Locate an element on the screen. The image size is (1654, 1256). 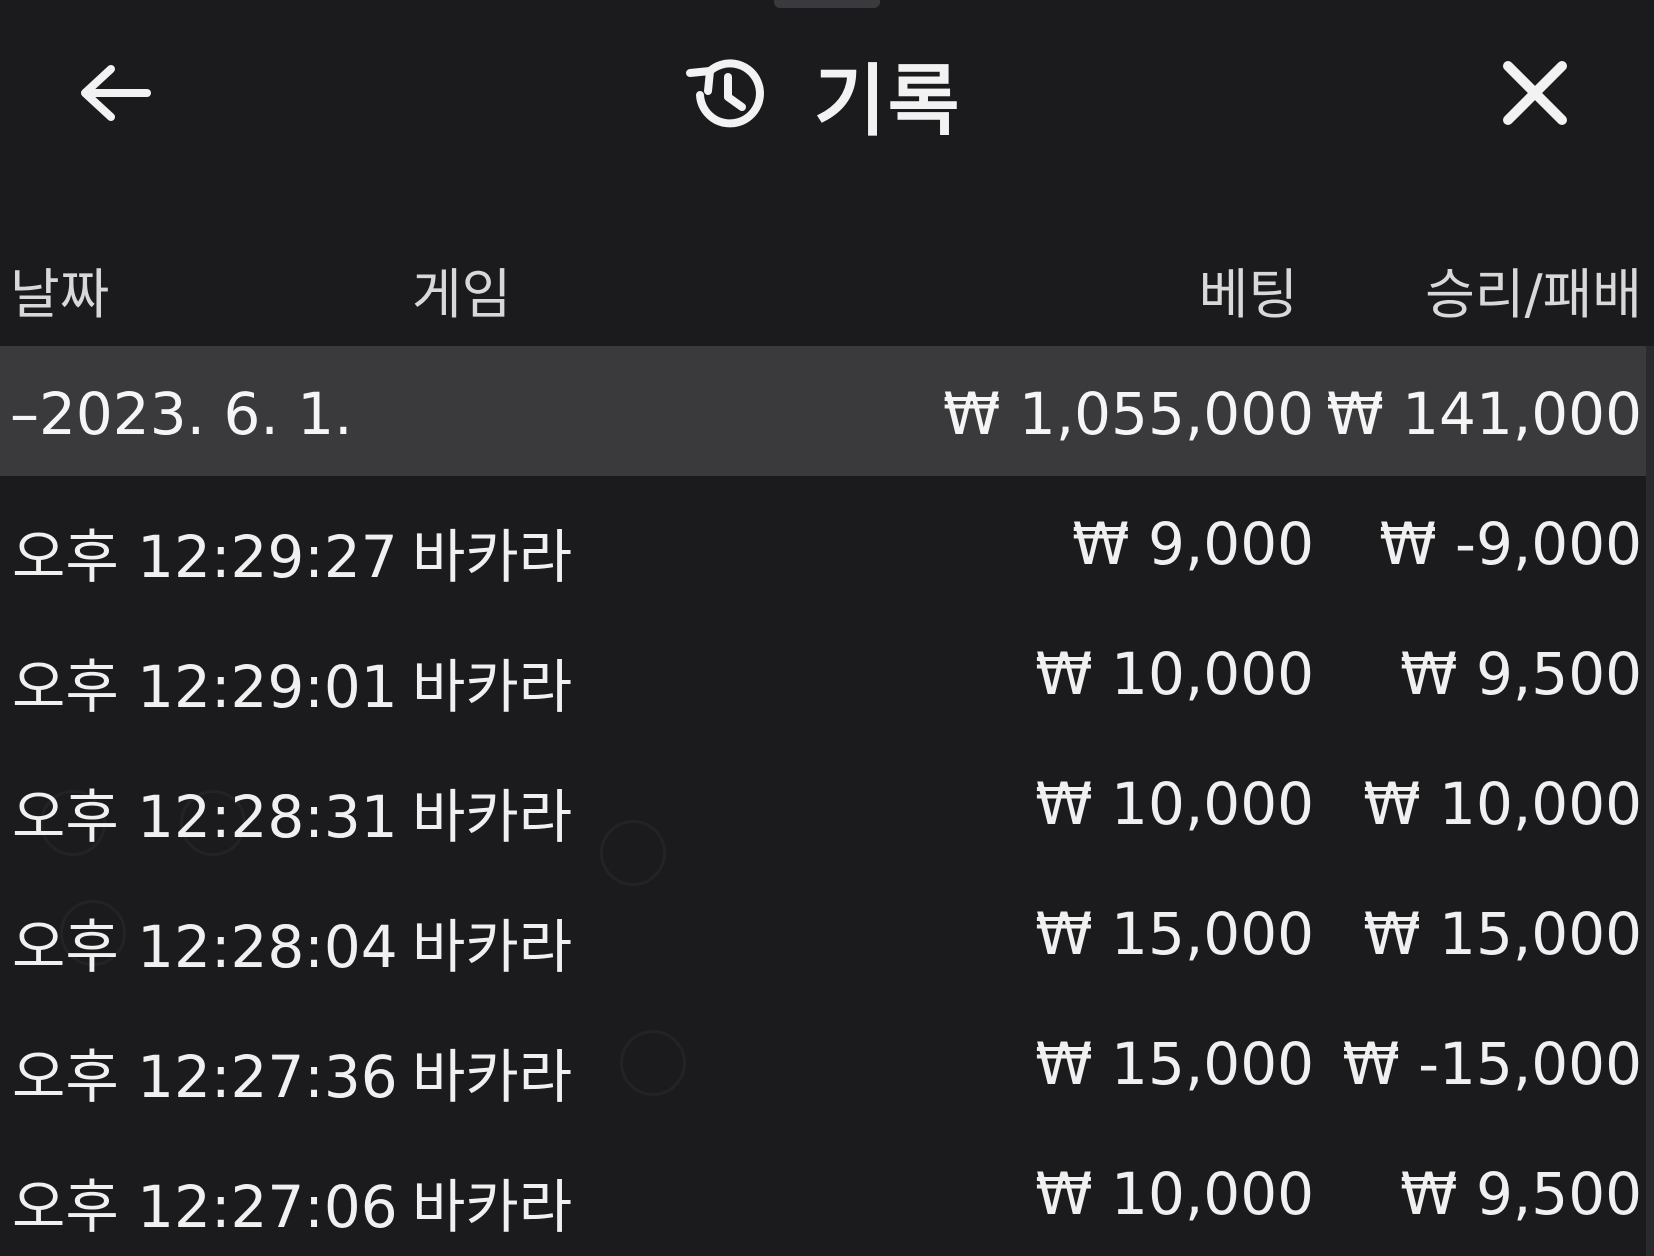
row-time: 오후 12:28:04 is located at coordinates (205, 947).